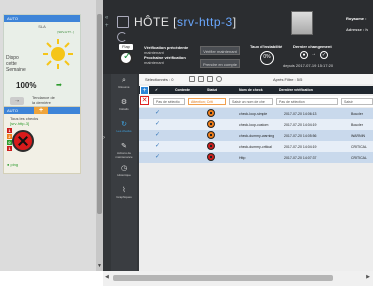 The width and height of the screenshot is (373, 286). Describe the element at coordinates (304, 55) in the screenshot. I see `status-from-icon: ●` at that location.